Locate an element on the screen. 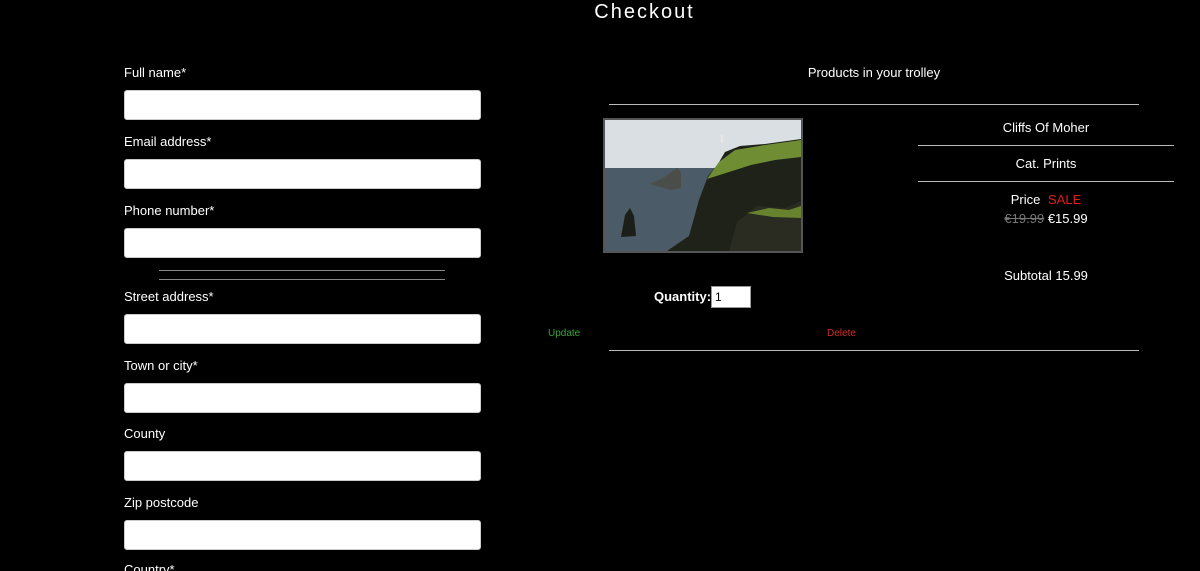 This screenshot has width=1200, height=571. county-field: County is located at coordinates (302, 453).